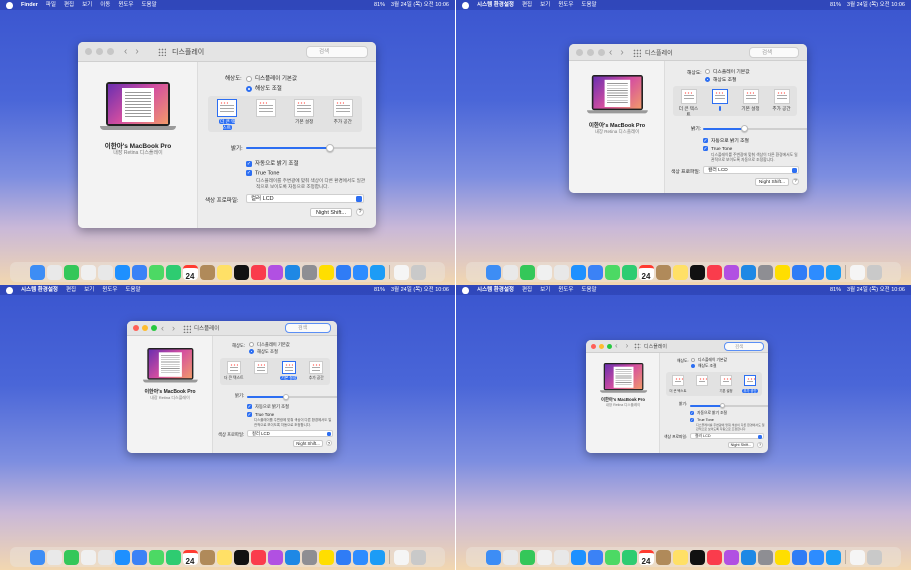 The image size is (911, 570). I want to click on preset-more-space: 추가 공간, so click(316, 371).